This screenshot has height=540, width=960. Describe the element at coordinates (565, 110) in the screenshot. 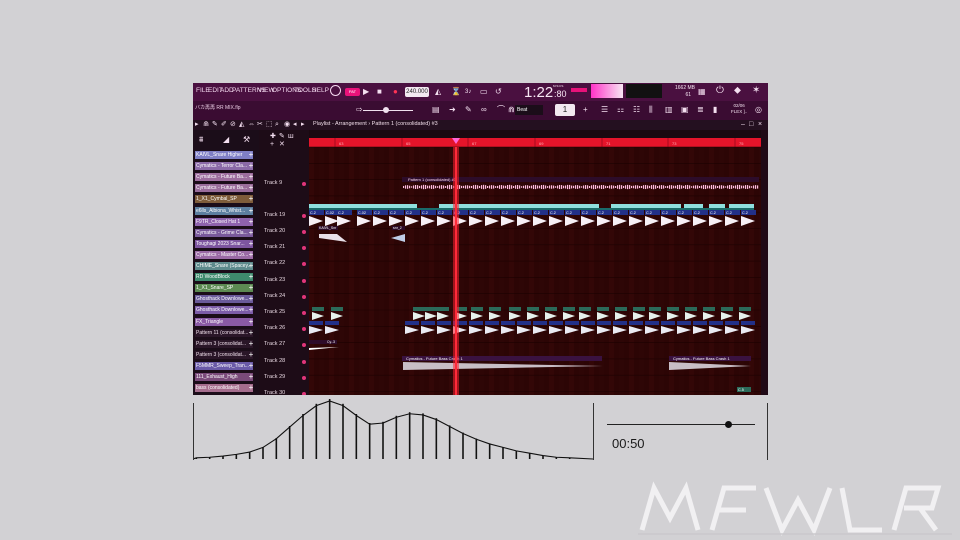

I see `pattern-selector: 1` at that location.